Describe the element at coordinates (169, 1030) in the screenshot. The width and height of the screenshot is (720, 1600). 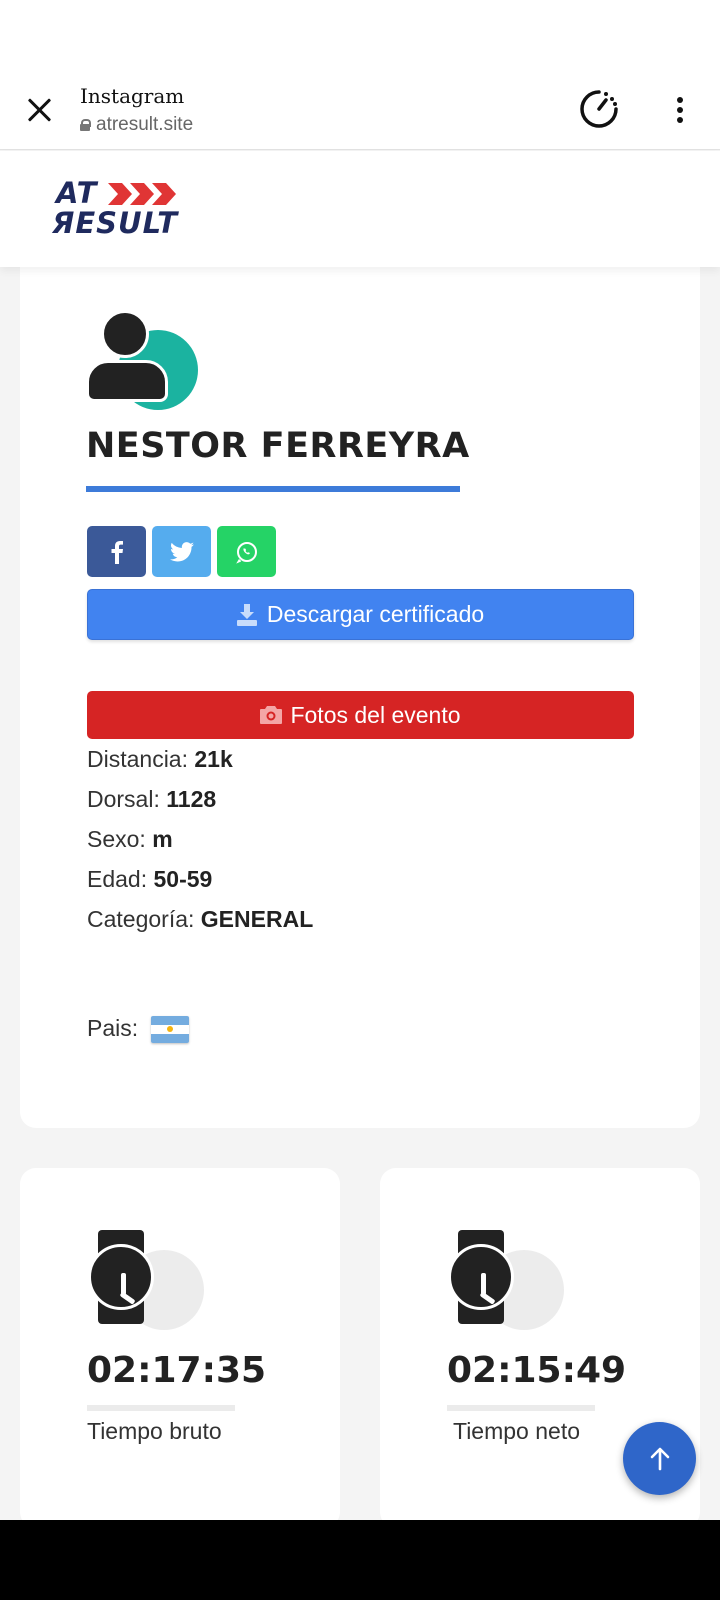
I see `argentina-flag-icon` at that location.